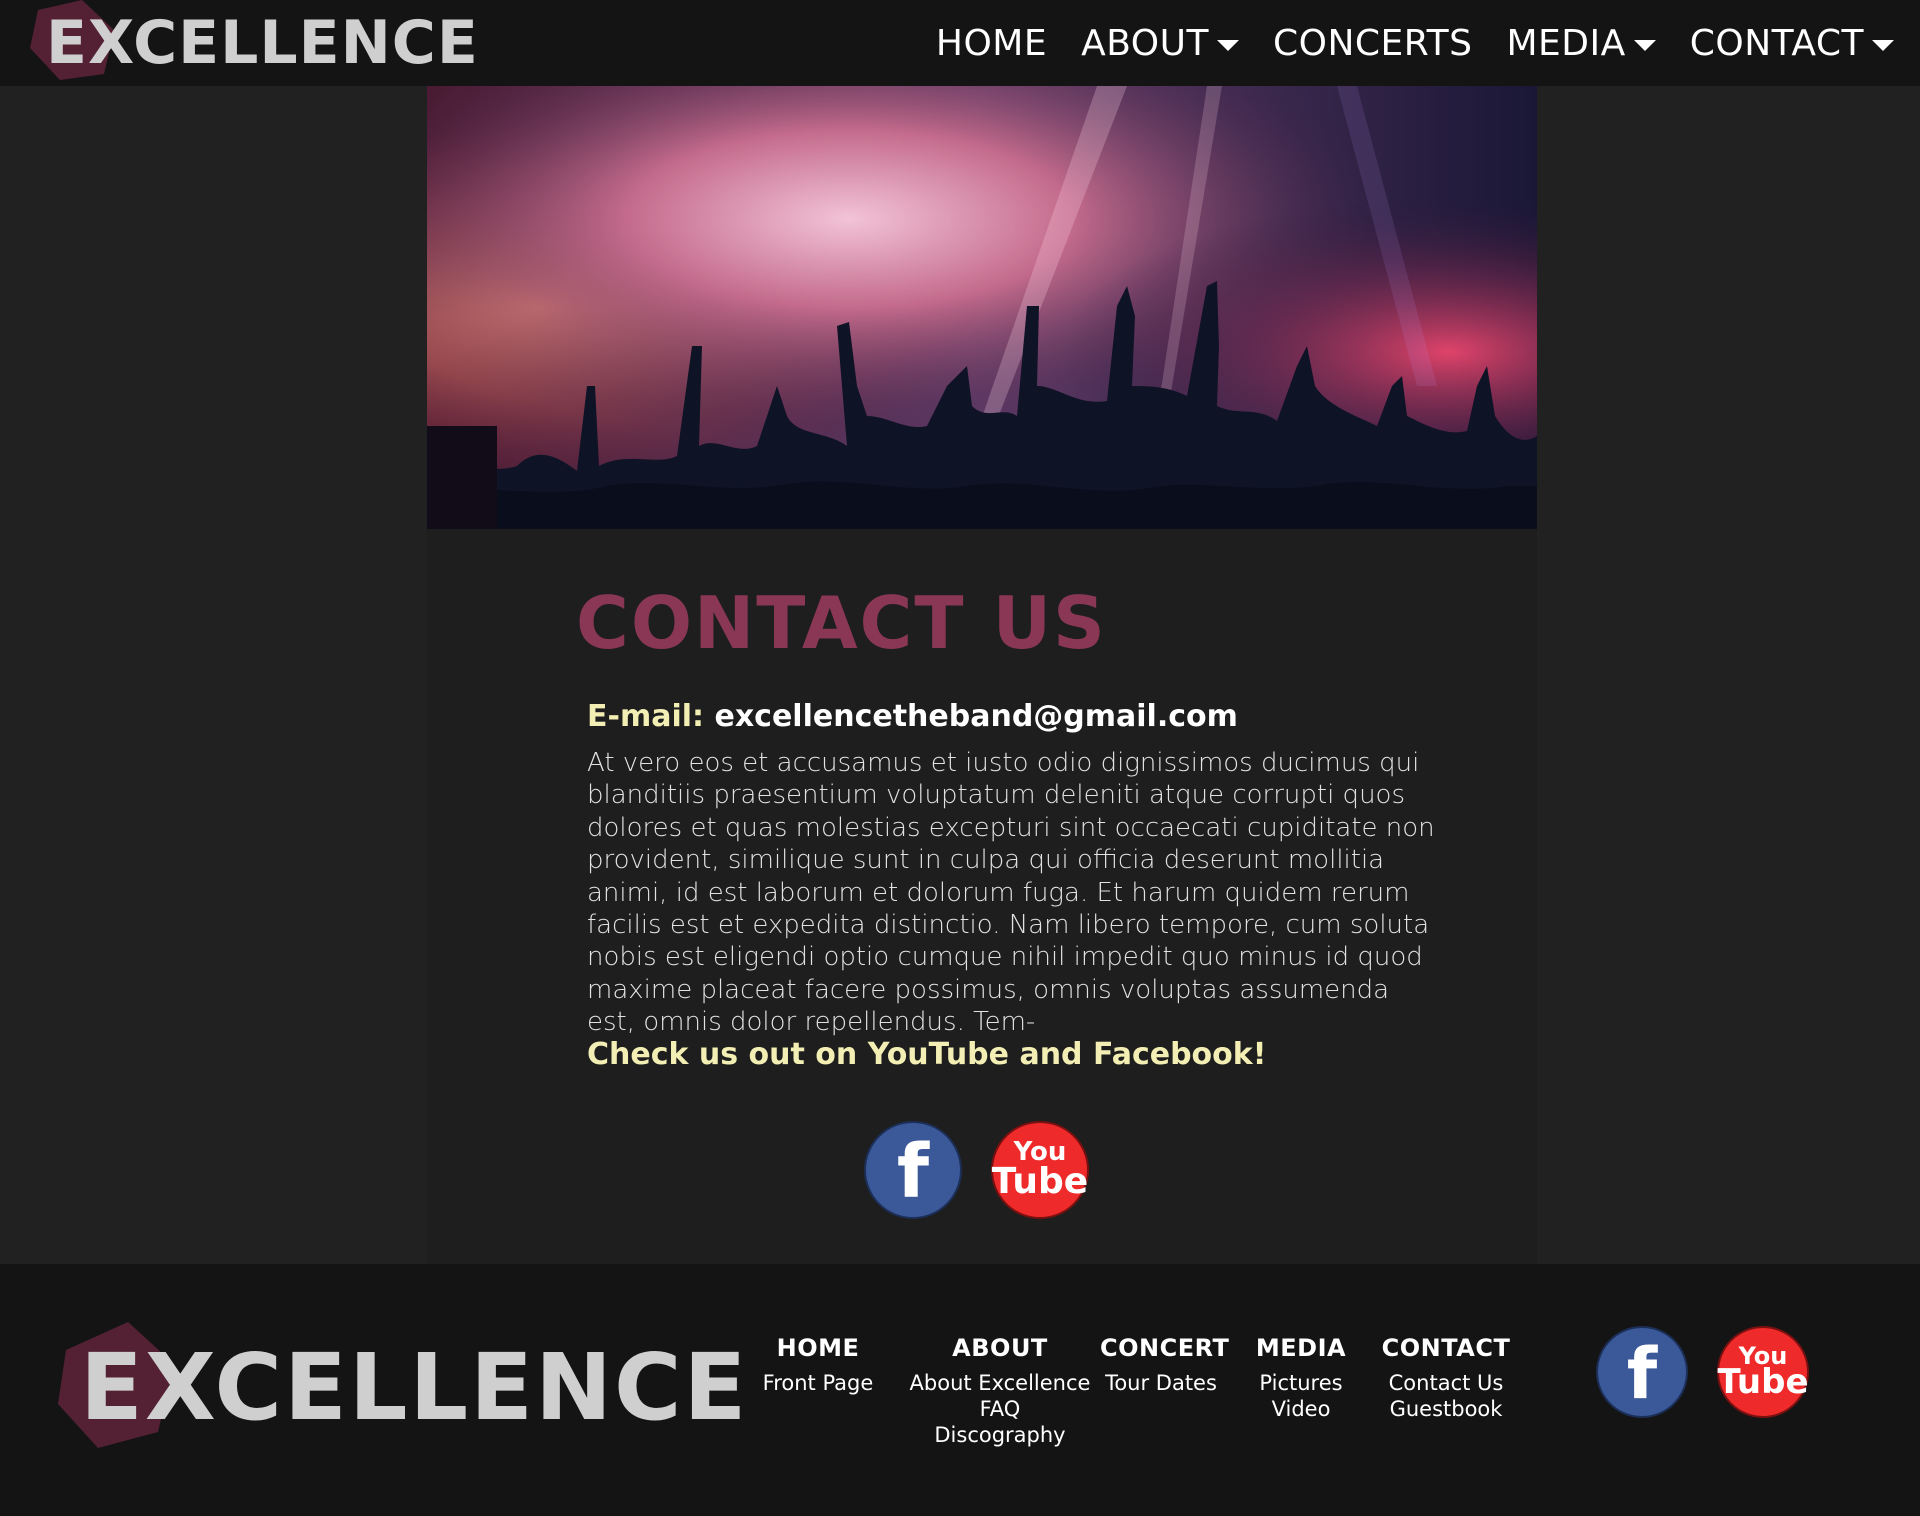 This screenshot has width=1920, height=1516. I want to click on footer-col-home: HOME Front Page, so click(818, 1365).